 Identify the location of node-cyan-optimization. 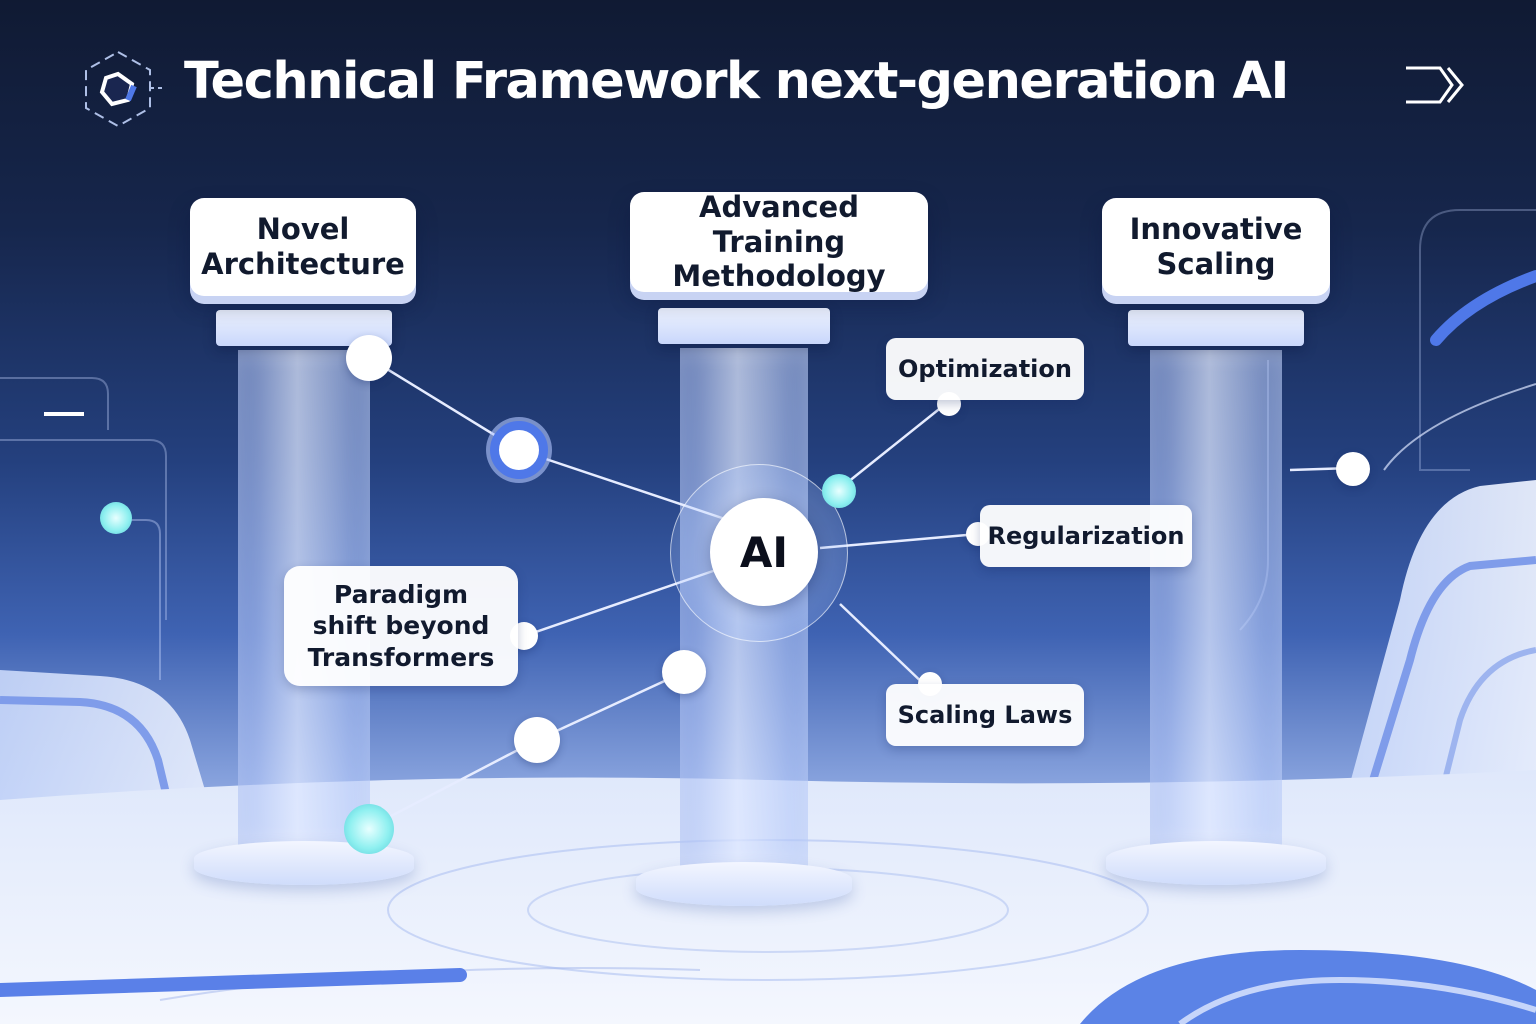
(839, 491).